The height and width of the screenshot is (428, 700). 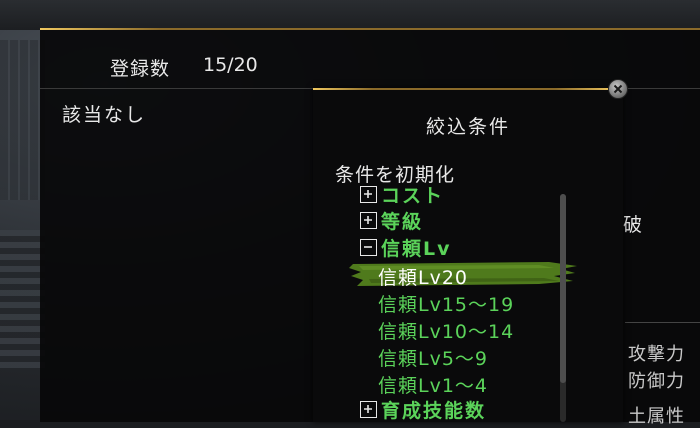 I want to click on trust-option-lv15-19: 信頼Lv15～19, so click(x=446, y=303).